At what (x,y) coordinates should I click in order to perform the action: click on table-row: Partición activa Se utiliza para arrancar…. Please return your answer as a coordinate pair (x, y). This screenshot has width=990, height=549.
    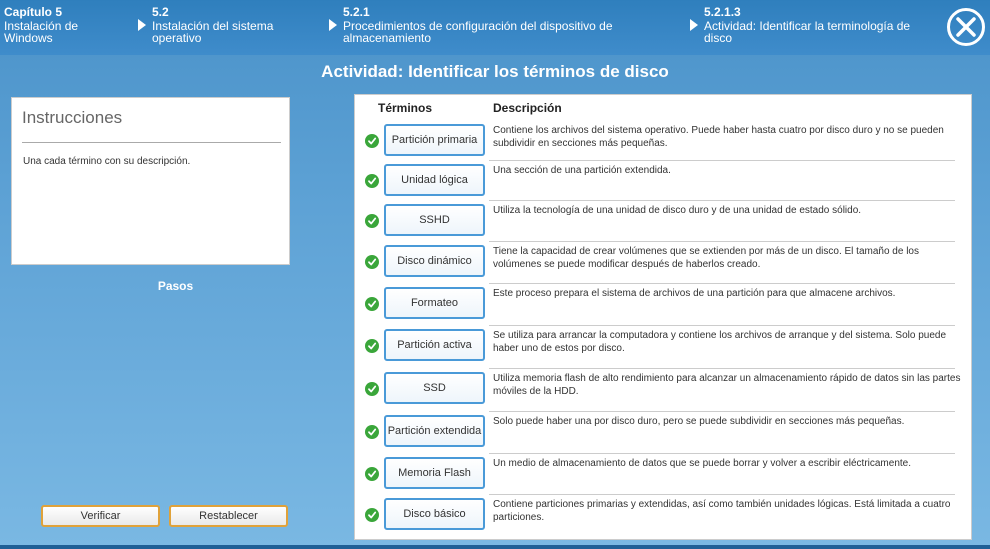
    Looking at the image, I should click on (664, 348).